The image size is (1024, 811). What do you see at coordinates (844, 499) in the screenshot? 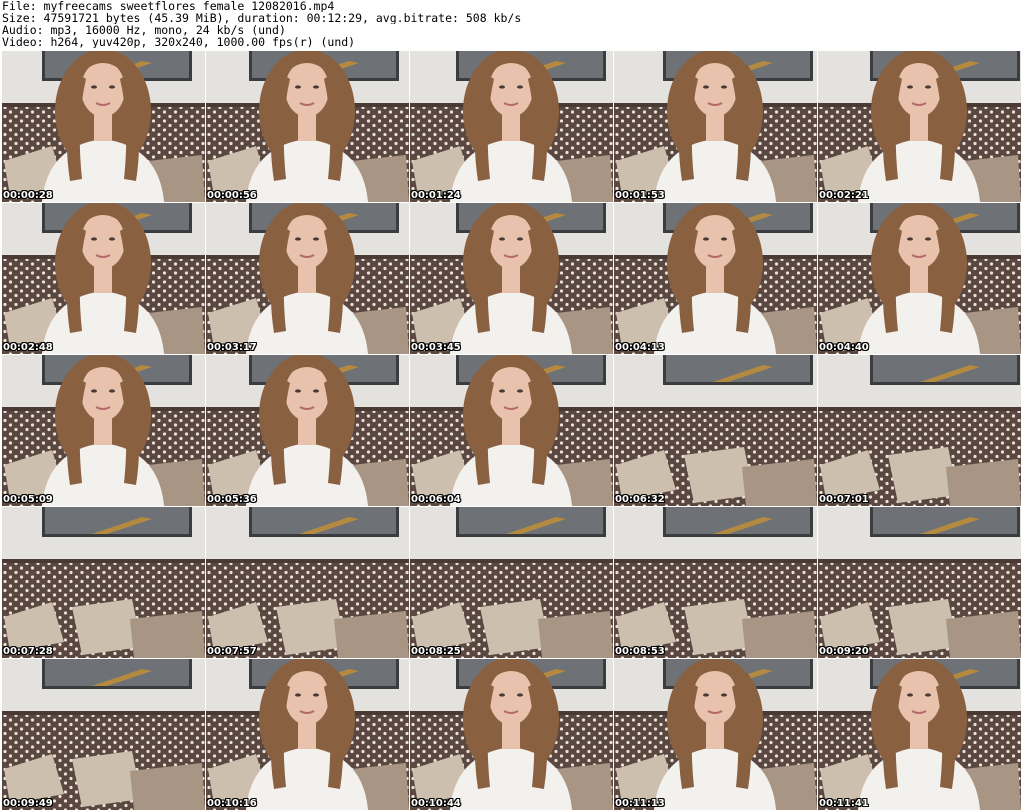
I see `frame-timestamp: 00:07:01` at bounding box center [844, 499].